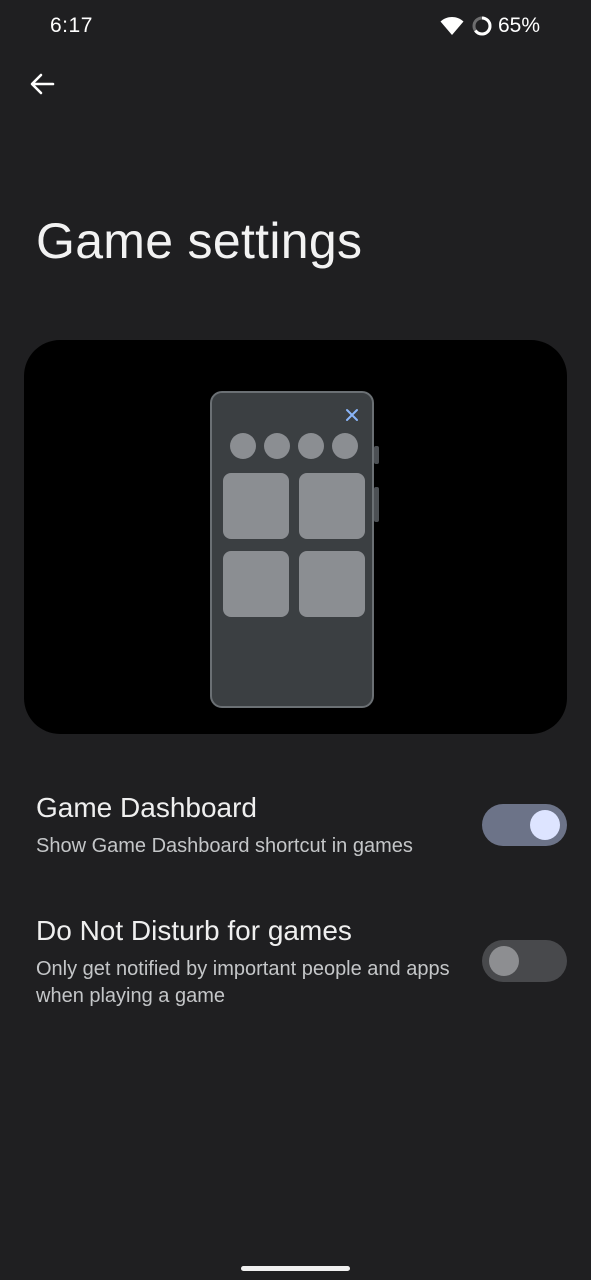 This screenshot has height=1280, width=591. I want to click on setting-title: Game Dashboard, so click(147, 807).